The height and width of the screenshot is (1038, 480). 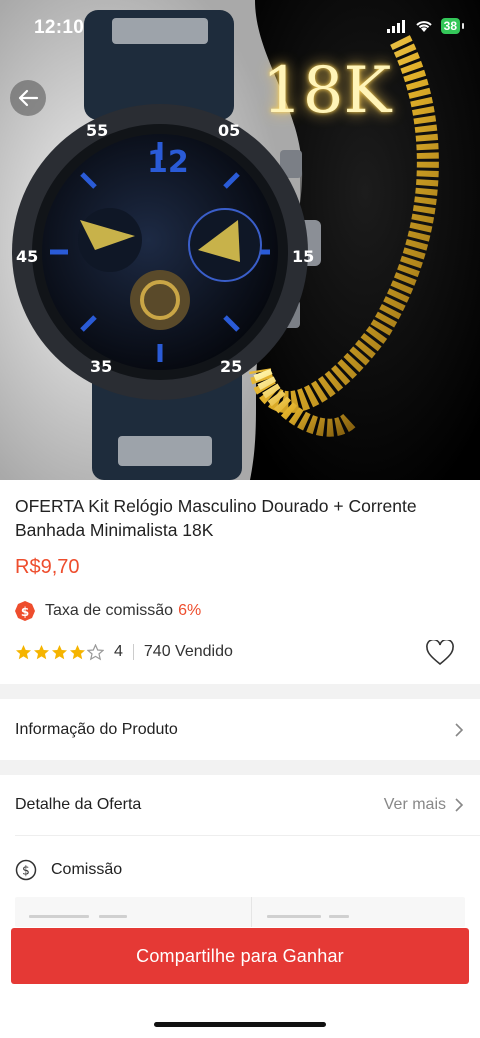 What do you see at coordinates (251, 912) in the screenshot?
I see `table-cell-divider` at bounding box center [251, 912].